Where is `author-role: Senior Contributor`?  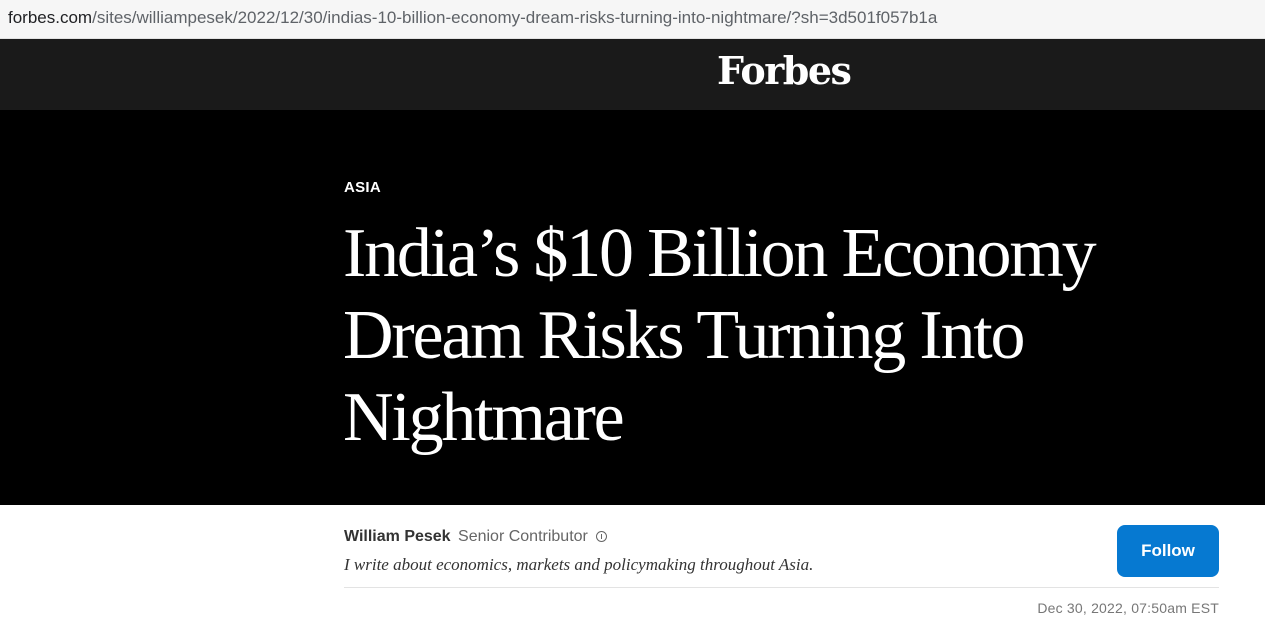 author-role: Senior Contributor is located at coordinates (523, 536).